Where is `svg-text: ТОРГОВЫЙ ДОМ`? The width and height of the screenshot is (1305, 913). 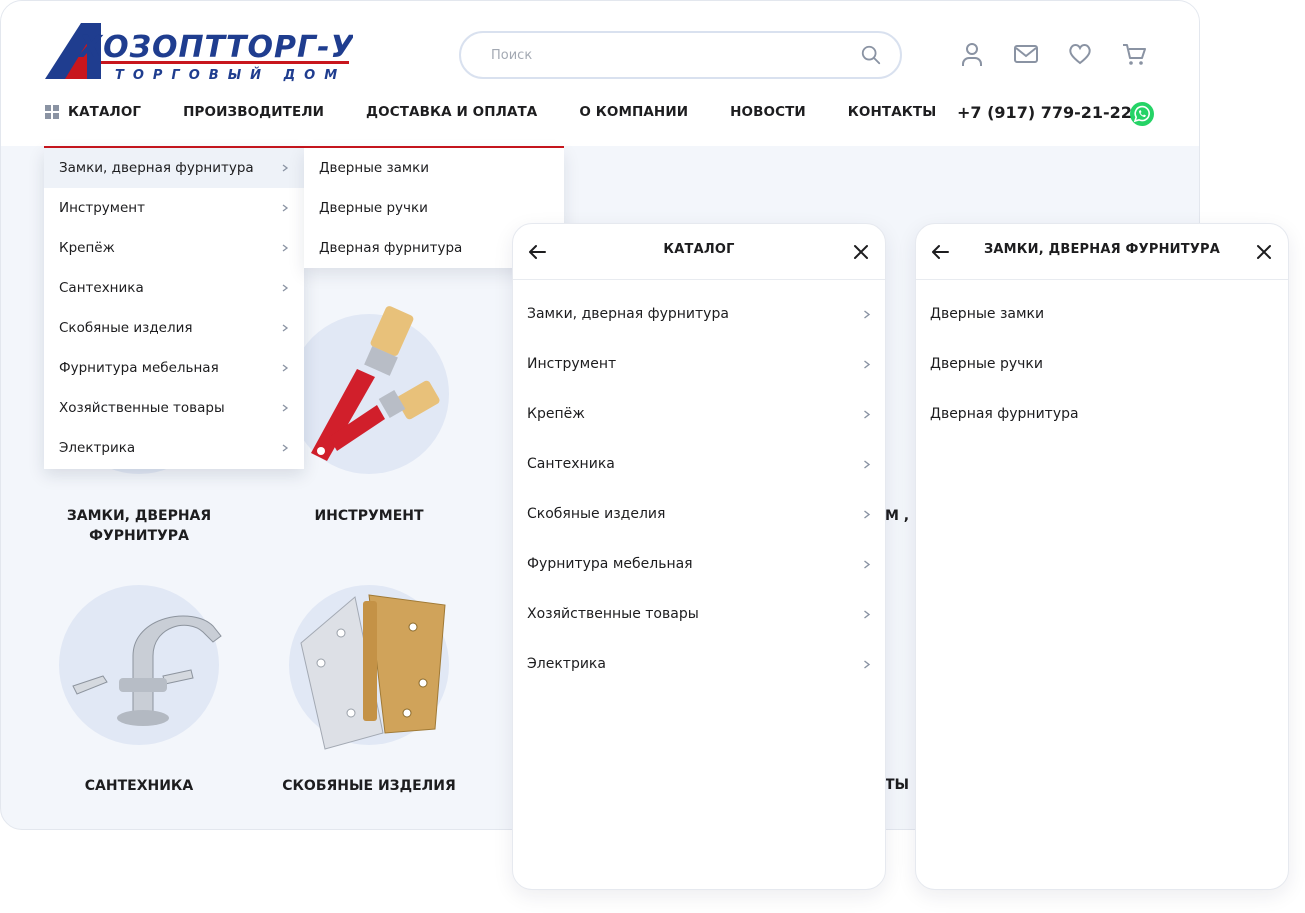 svg-text: ТОРГОВЫЙ ДОМ is located at coordinates (230, 75).